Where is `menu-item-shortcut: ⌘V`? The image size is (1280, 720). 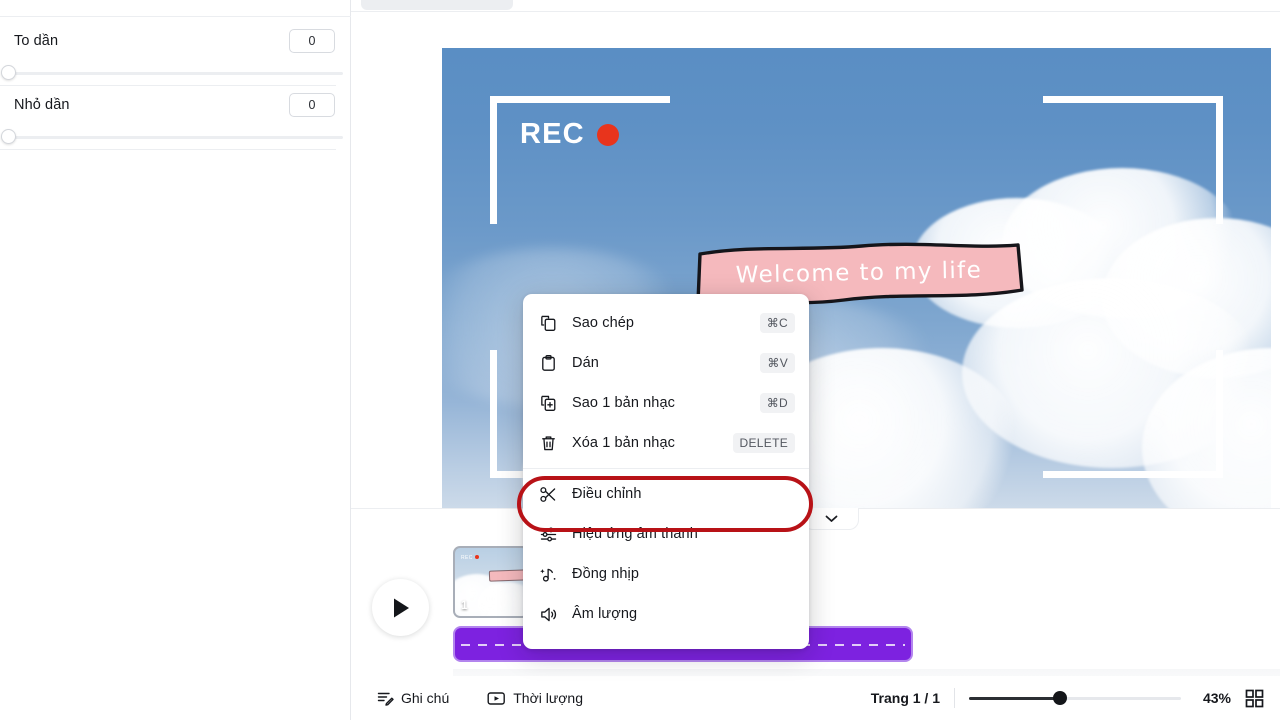 menu-item-shortcut: ⌘V is located at coordinates (777, 363).